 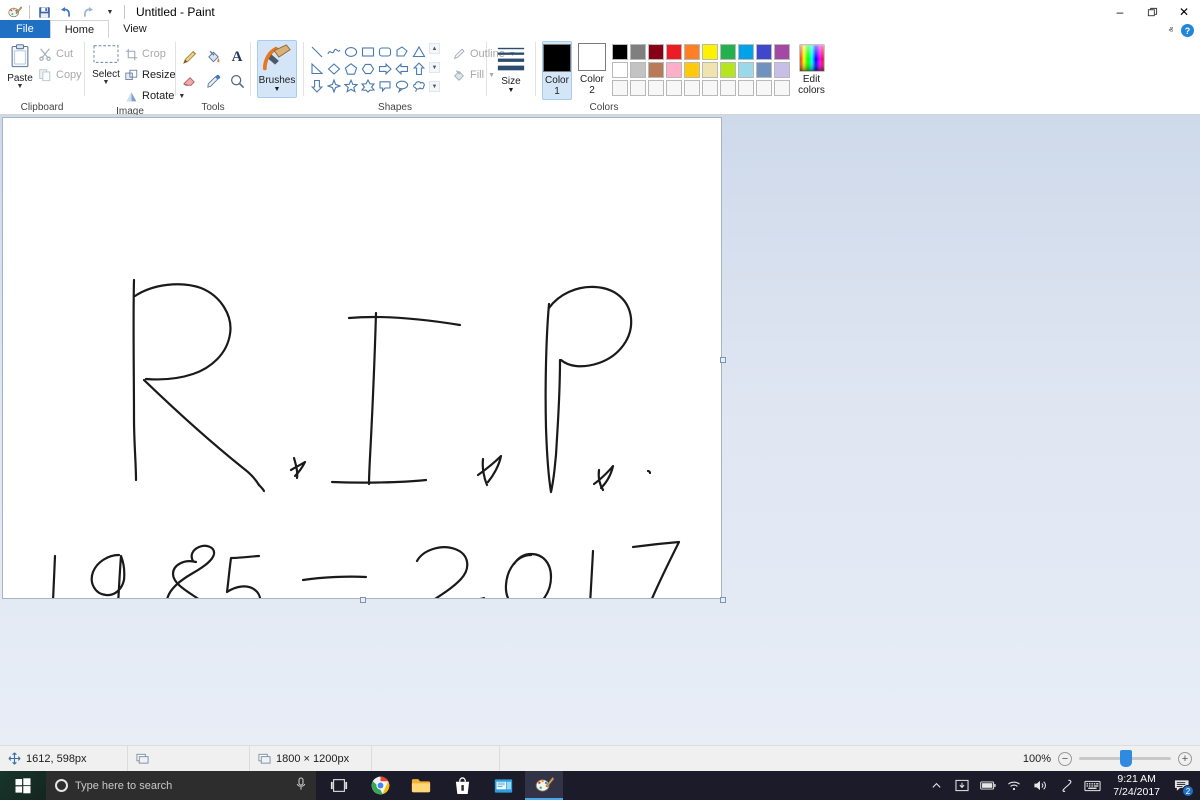 What do you see at coordinates (401, 51) in the screenshot?
I see `shape-polygon` at bounding box center [401, 51].